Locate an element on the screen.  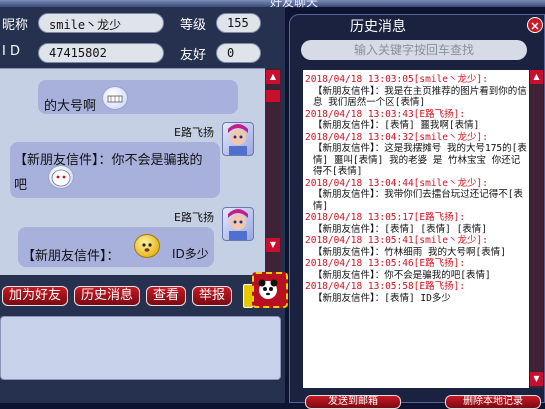
history-scrollbar is located at coordinates (536, 229).